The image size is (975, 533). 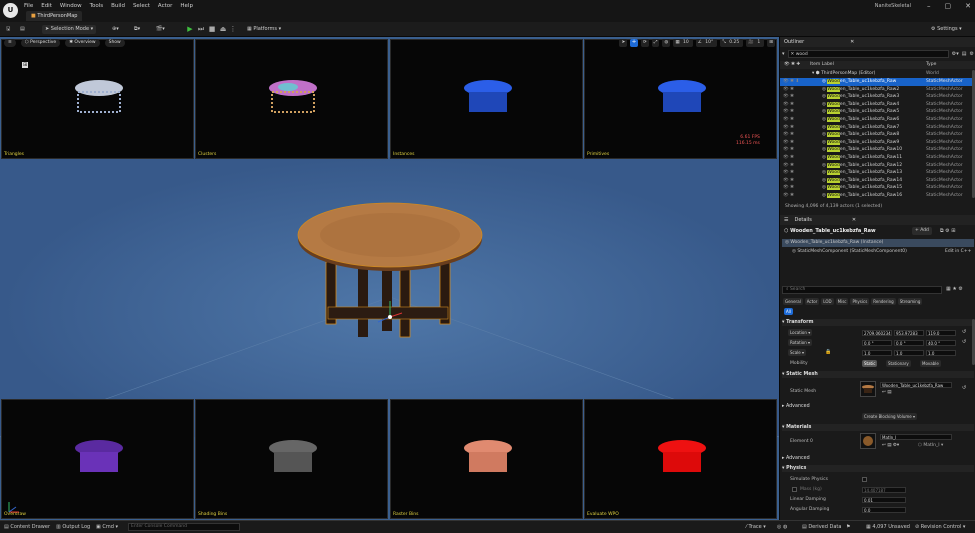 What do you see at coordinates (623, 43) in the screenshot?
I see `select-tool-icon: ➤` at bounding box center [623, 43].